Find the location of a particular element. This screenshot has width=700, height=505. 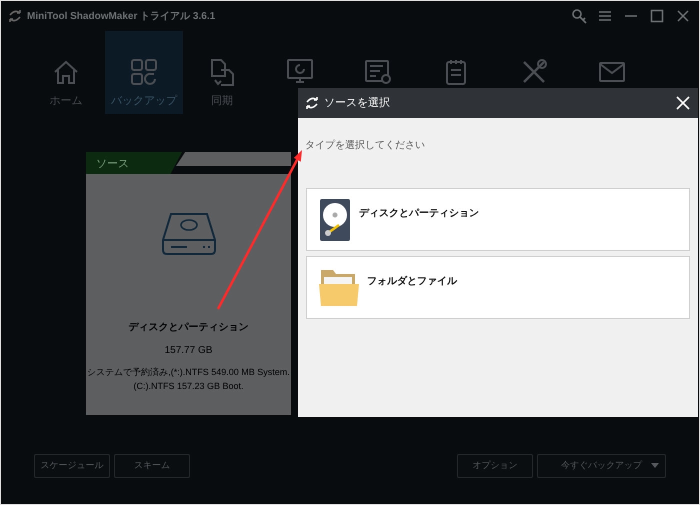

source-title: ディスクとパーティション is located at coordinates (188, 328).